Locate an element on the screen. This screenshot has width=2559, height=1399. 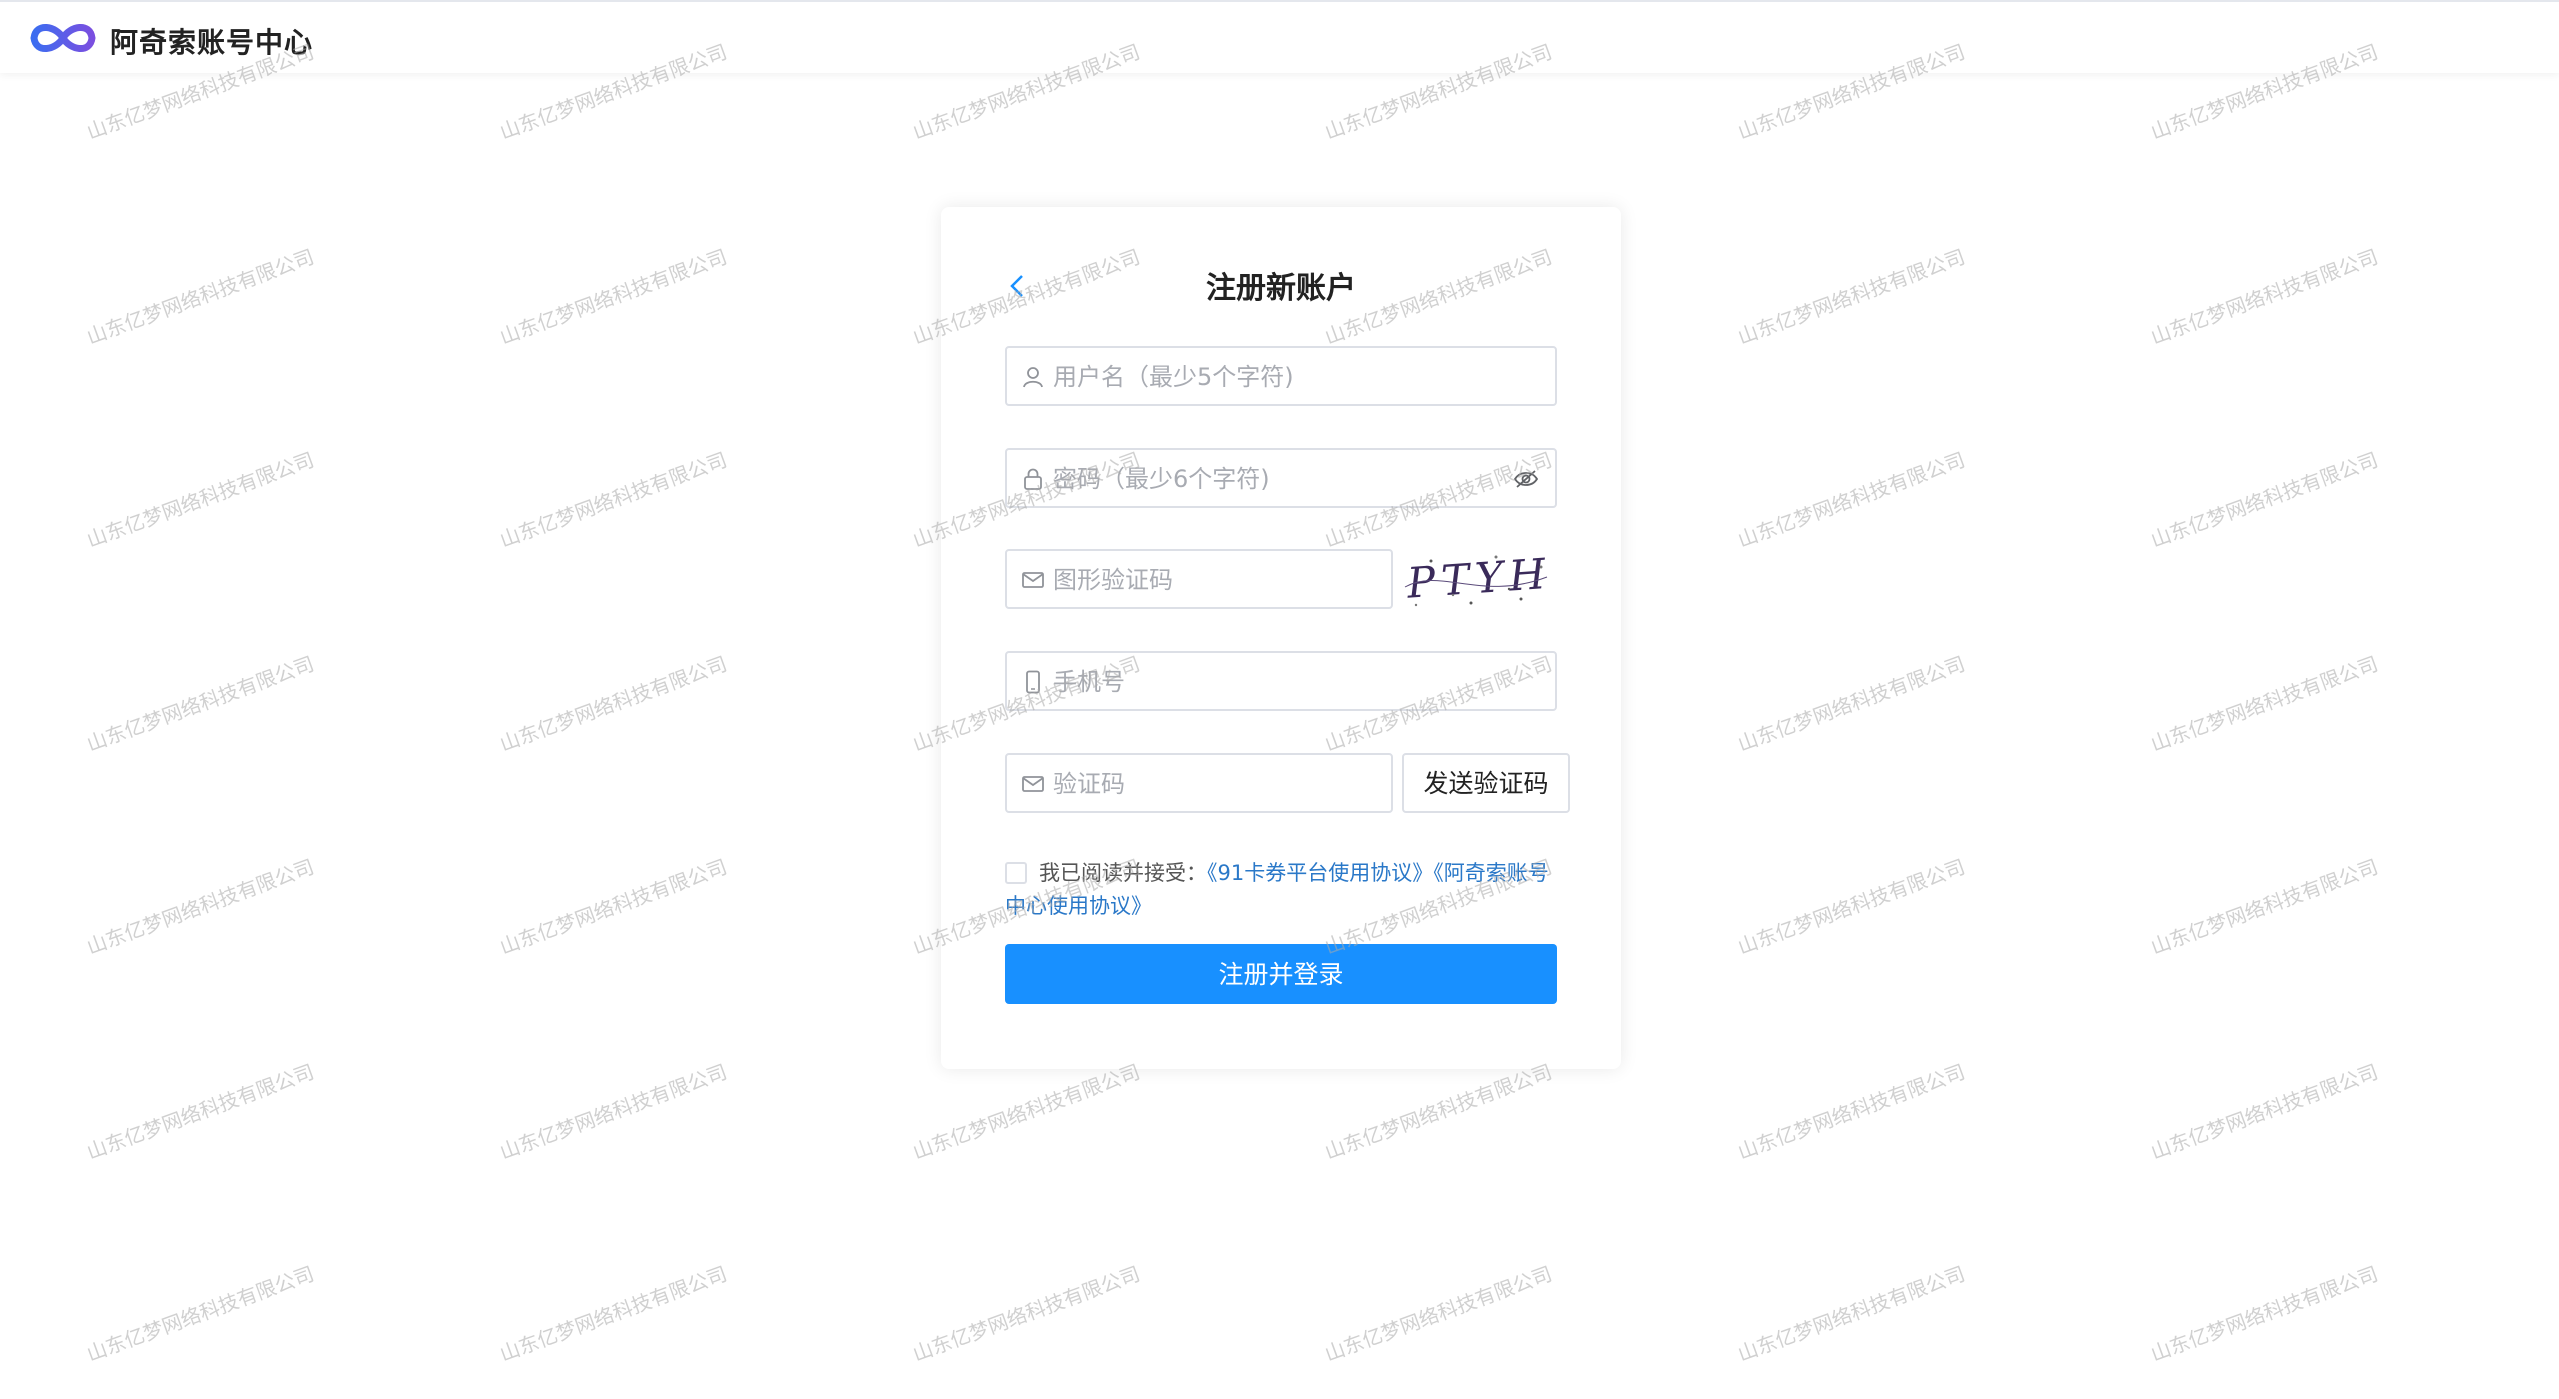
username-input is located at coordinates (1282, 377).